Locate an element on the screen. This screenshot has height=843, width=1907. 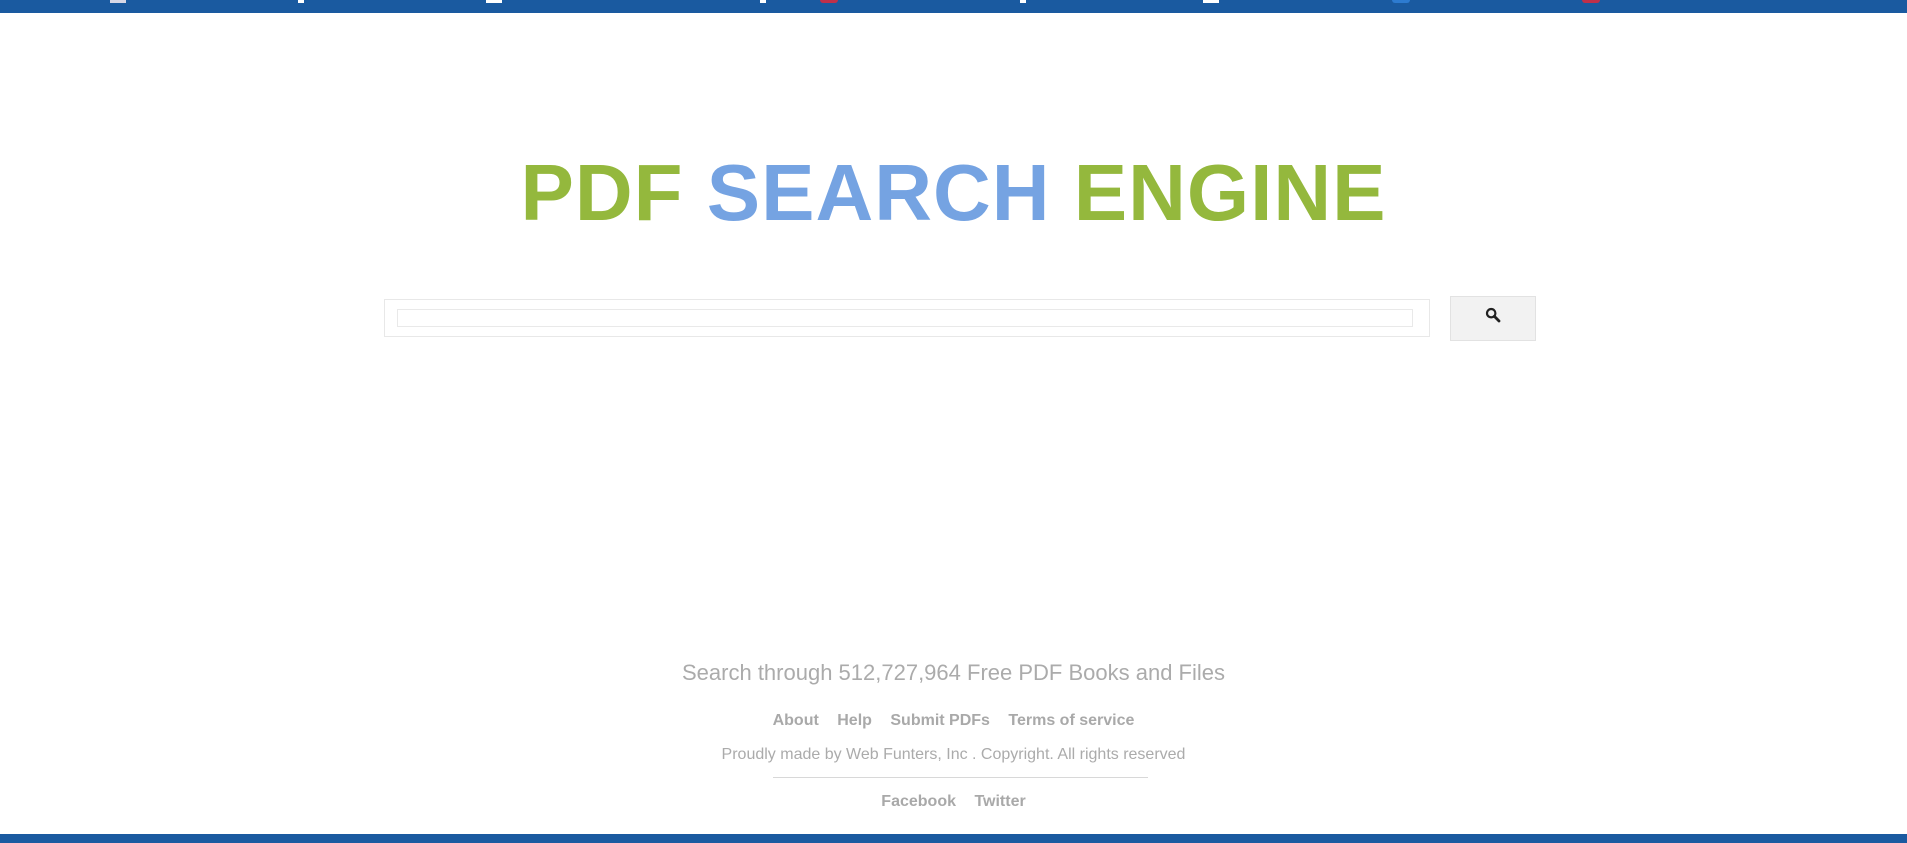
social-link-facebook: Facebook is located at coordinates (918, 801).